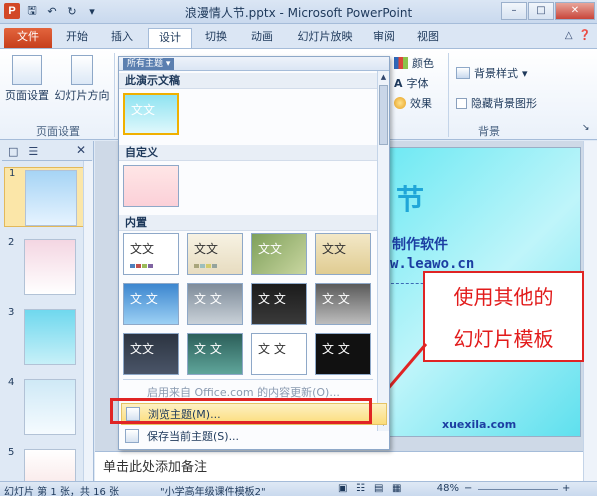 Image resolution: width=597 pixels, height=496 pixels. What do you see at coordinates (215, 254) in the screenshot?
I see `theme-tile-adjacency: 文文` at bounding box center [215, 254].